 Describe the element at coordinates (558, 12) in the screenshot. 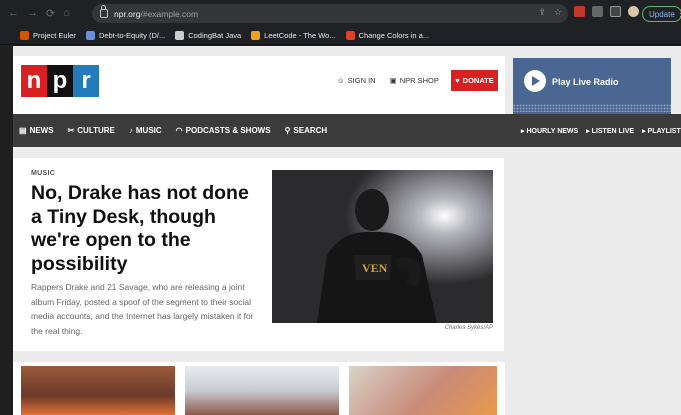

I see `bookmark-star-icon: ☆` at that location.